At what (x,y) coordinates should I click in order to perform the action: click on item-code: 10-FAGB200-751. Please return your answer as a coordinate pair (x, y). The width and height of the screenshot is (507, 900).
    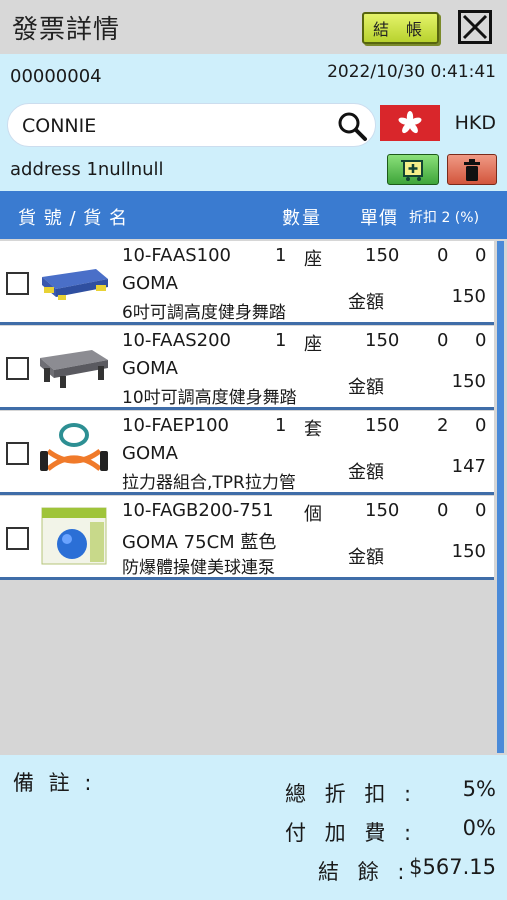
    Looking at the image, I should click on (198, 510).